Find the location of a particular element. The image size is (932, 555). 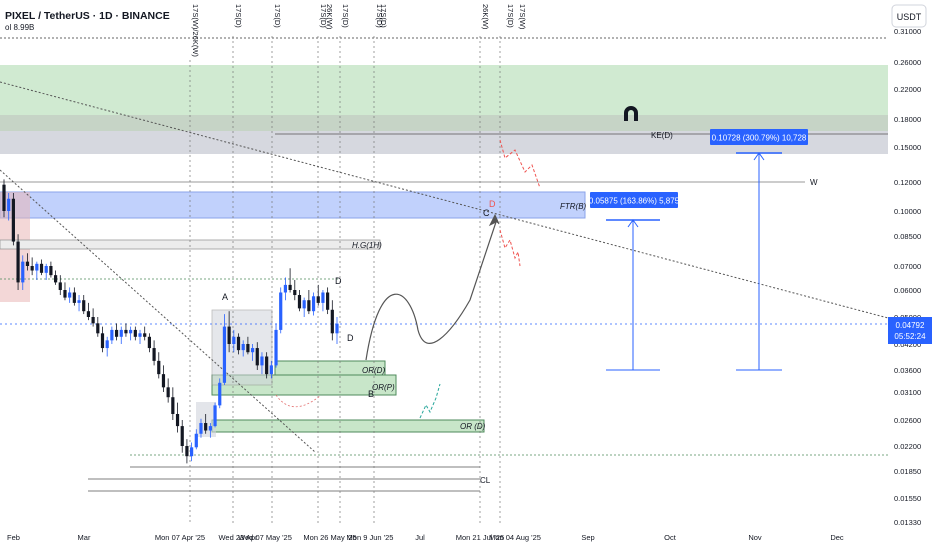

time-tick-label: Dec is located at coordinates (837, 537).